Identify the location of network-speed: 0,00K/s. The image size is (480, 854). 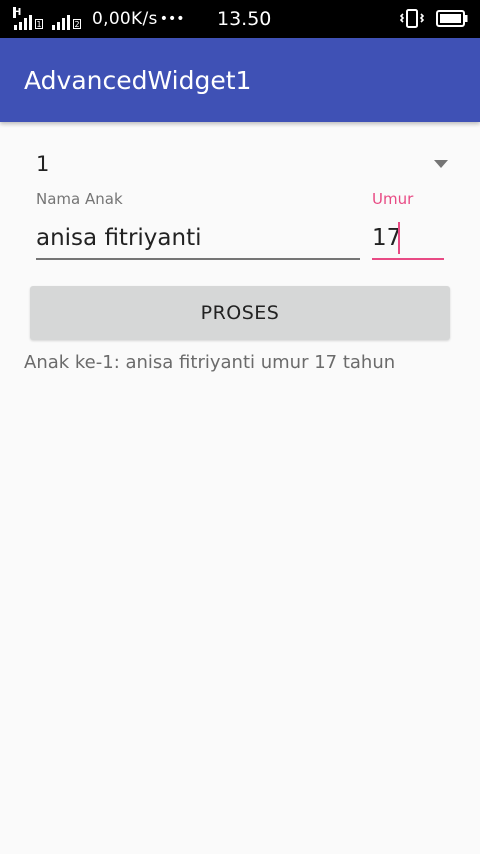
(125, 19).